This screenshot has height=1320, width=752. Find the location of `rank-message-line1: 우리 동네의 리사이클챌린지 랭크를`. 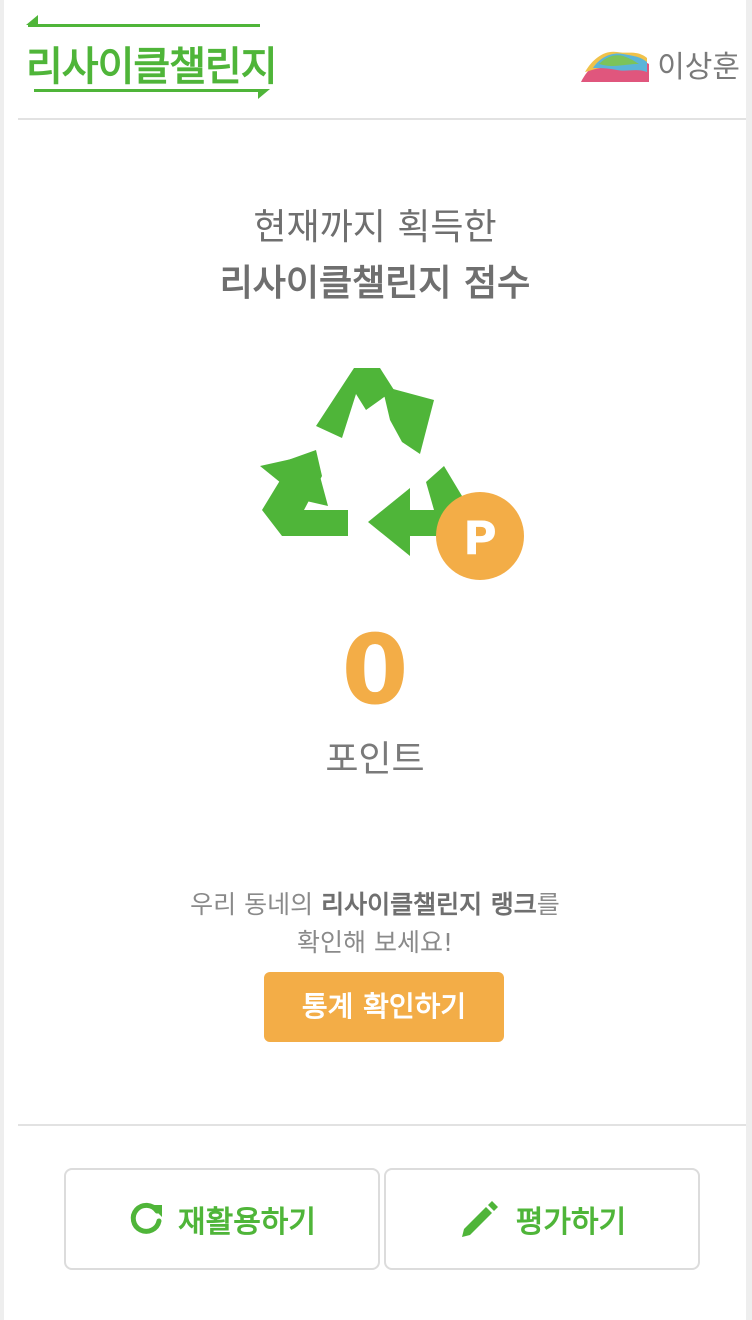

rank-message-line1: 우리 동네의 리사이클챌린지 랭크를 is located at coordinates (375, 905).